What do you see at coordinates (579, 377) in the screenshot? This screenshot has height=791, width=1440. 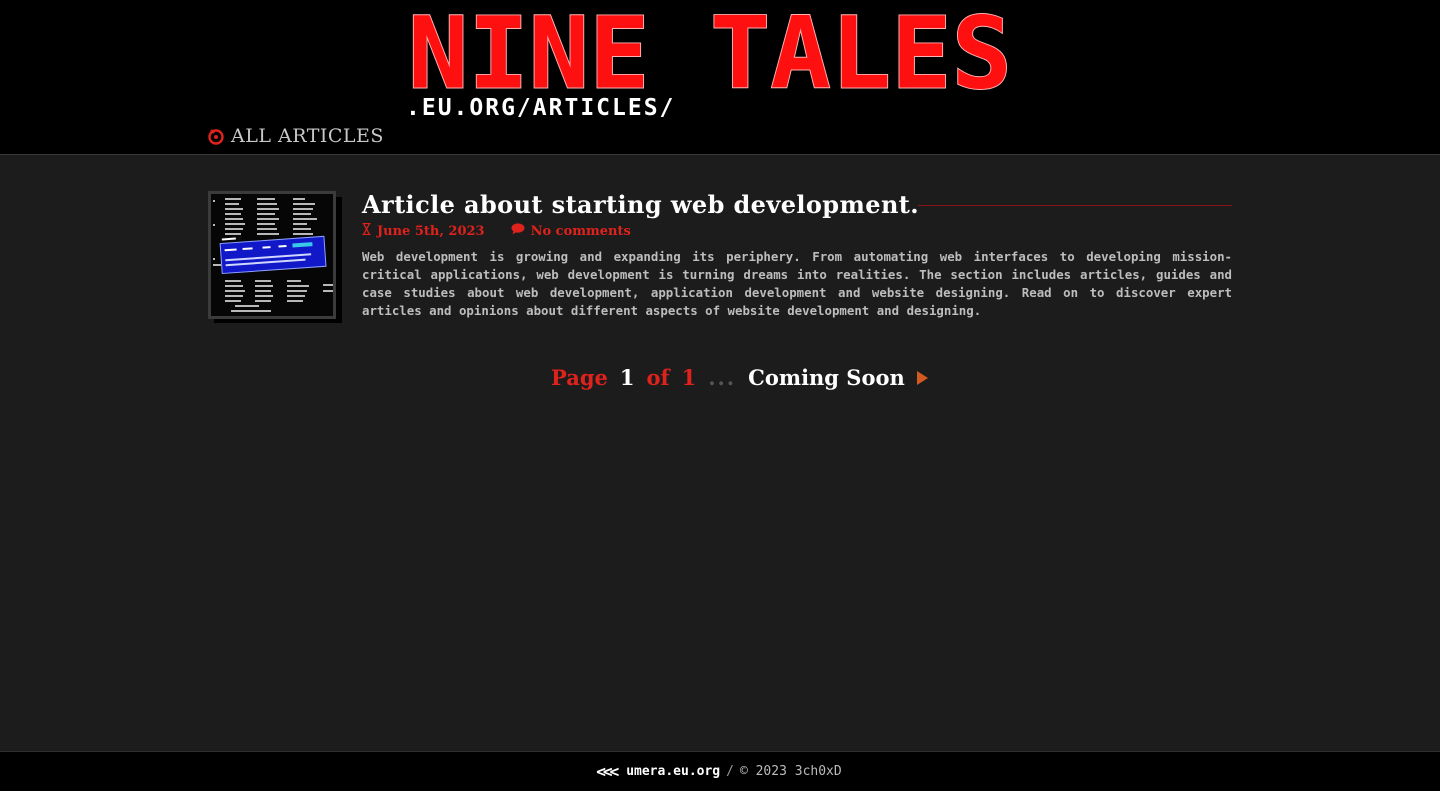 I see `page-word: Page` at bounding box center [579, 377].